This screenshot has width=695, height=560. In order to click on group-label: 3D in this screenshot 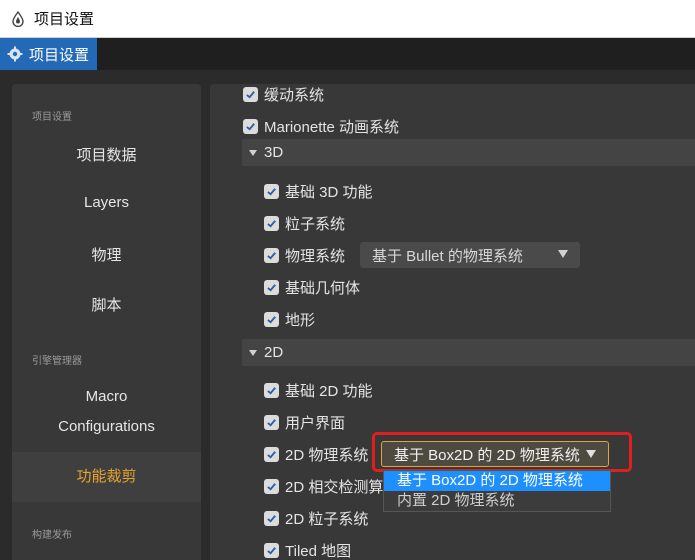, I will do `click(274, 152)`.